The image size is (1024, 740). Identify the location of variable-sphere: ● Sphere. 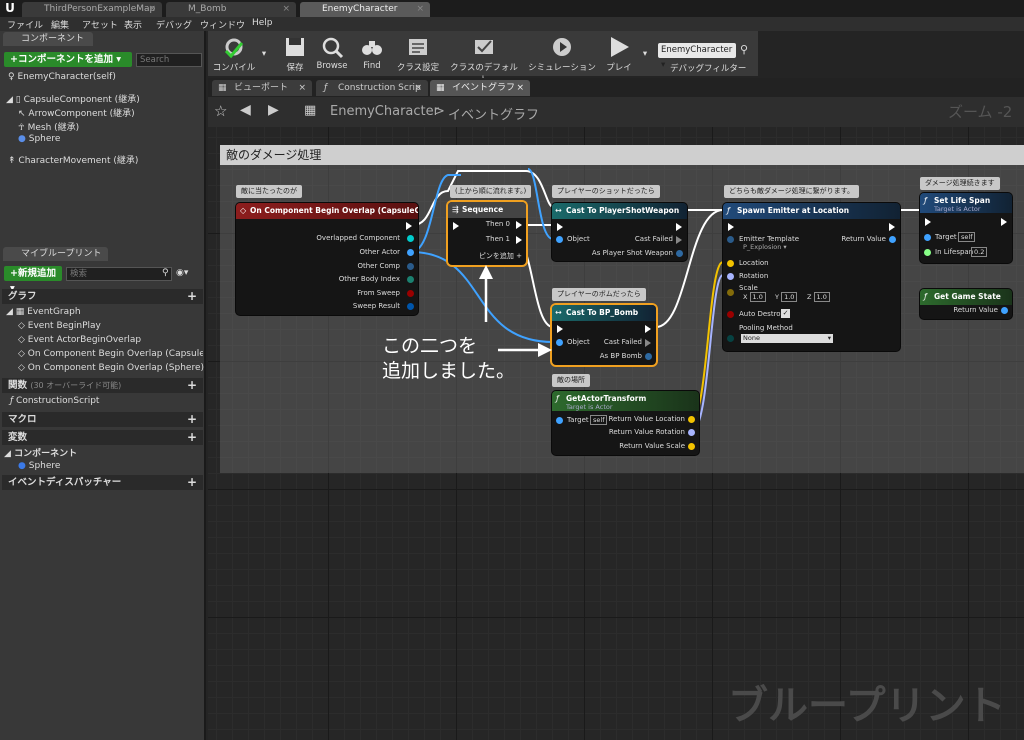
(39, 466).